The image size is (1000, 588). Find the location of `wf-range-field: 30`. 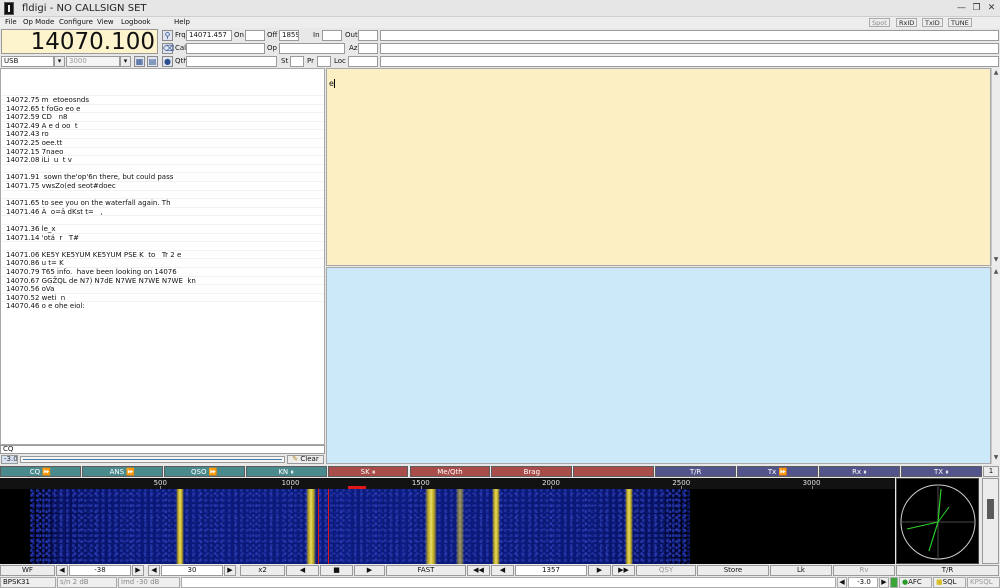

wf-range-field: 30 is located at coordinates (192, 570).